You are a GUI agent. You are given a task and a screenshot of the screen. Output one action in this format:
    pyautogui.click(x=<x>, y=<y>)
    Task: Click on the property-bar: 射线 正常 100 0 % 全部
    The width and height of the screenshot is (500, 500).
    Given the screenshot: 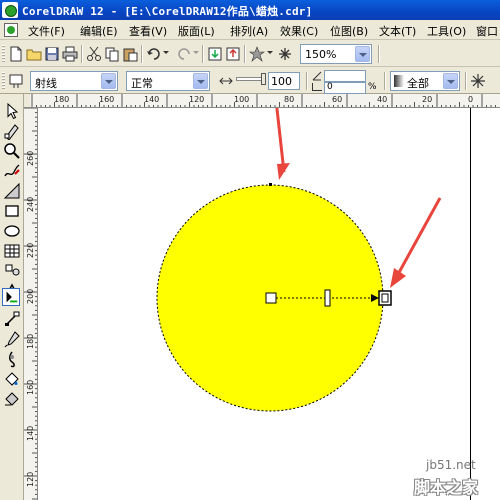 What is the action you would take?
    pyautogui.click(x=250, y=81)
    